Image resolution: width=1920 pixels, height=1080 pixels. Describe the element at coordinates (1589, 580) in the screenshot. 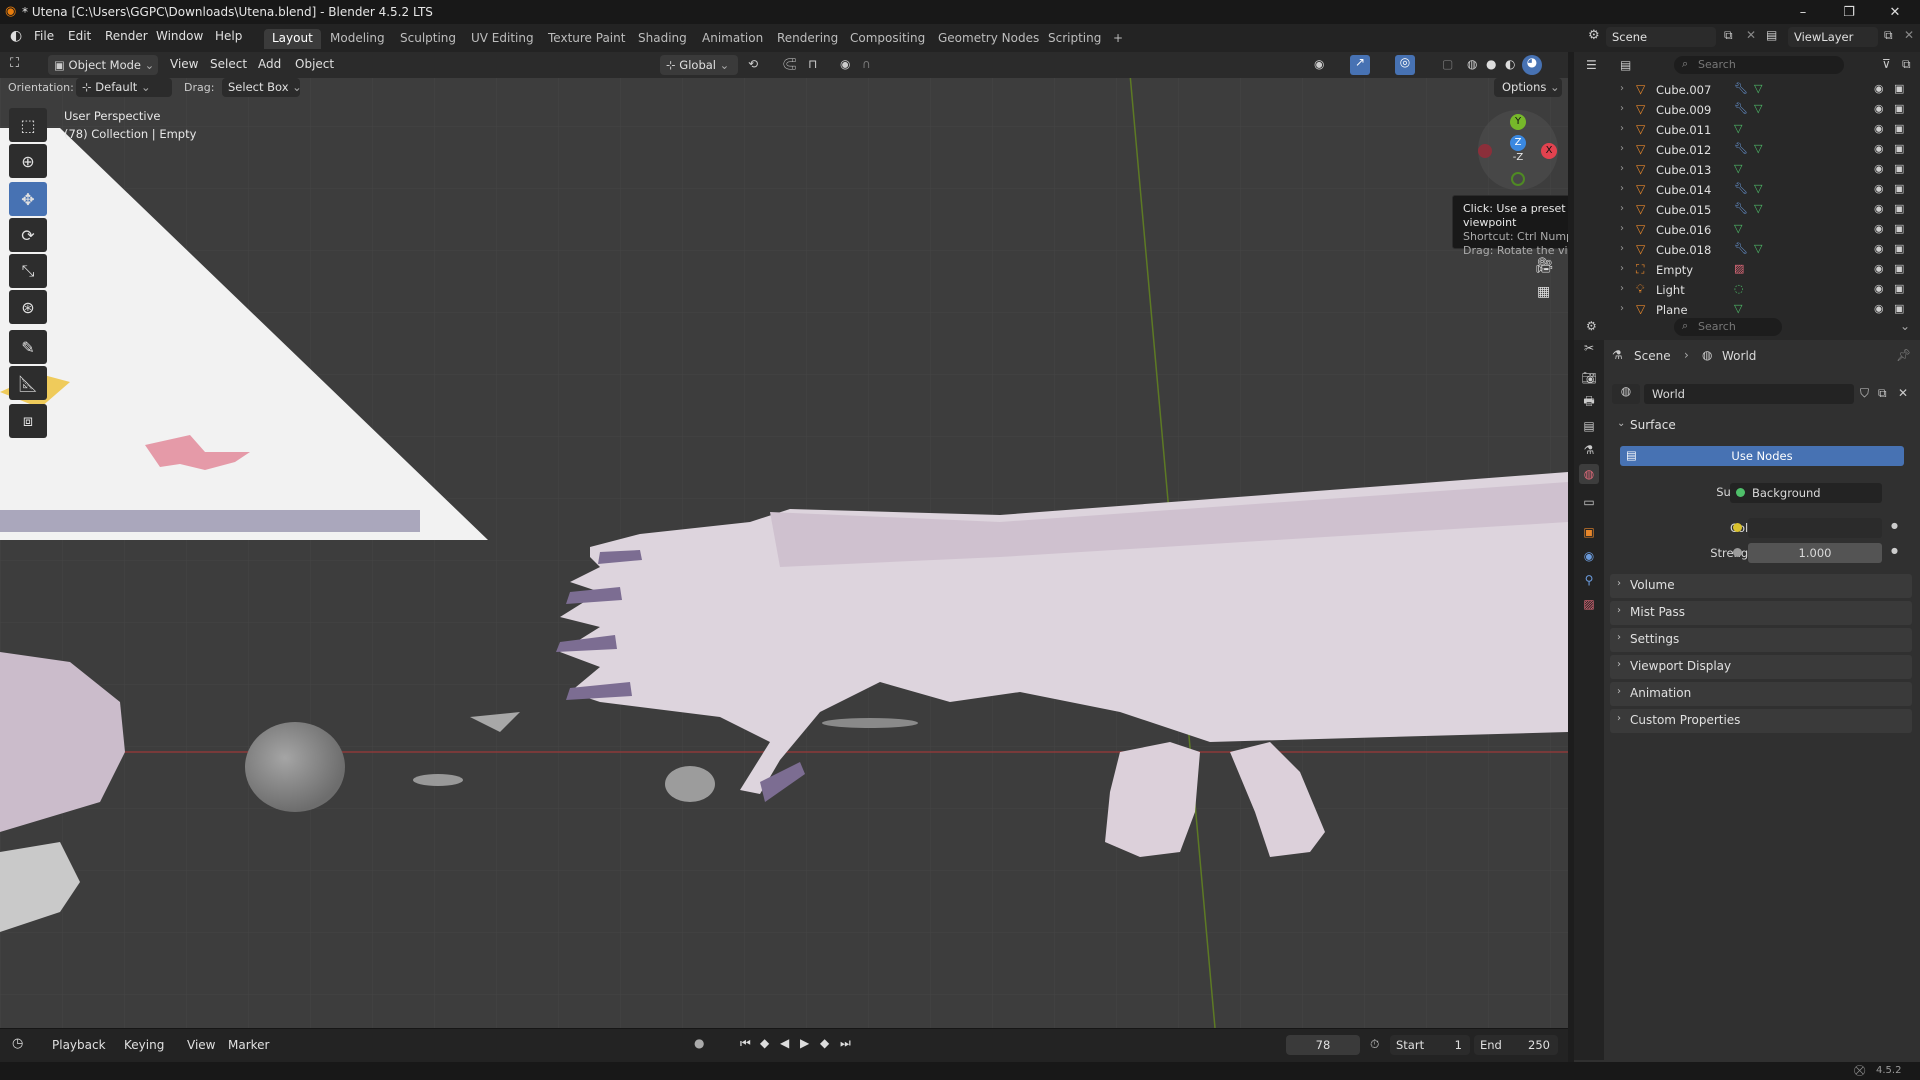

I see `constraints-tab-icon: ⚲` at that location.